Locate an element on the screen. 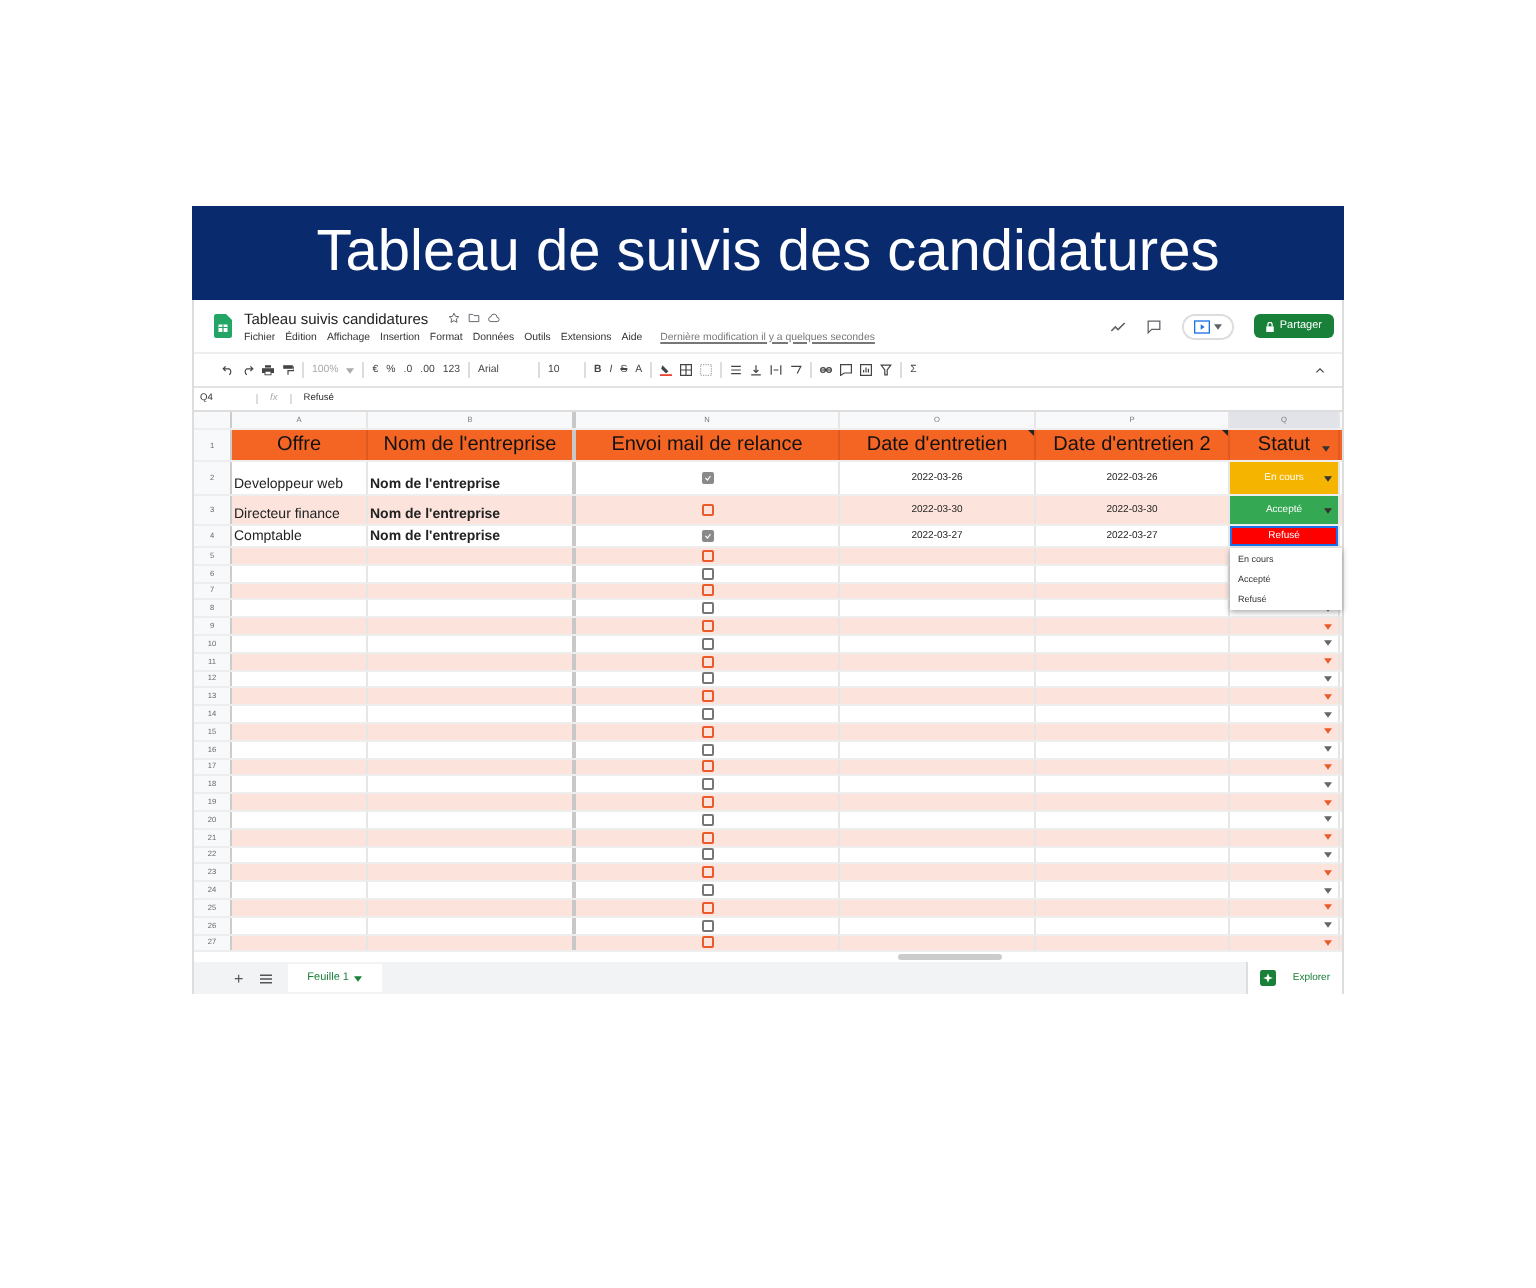 This screenshot has height=1288, width=1536. undo-icon is located at coordinates (228, 370).